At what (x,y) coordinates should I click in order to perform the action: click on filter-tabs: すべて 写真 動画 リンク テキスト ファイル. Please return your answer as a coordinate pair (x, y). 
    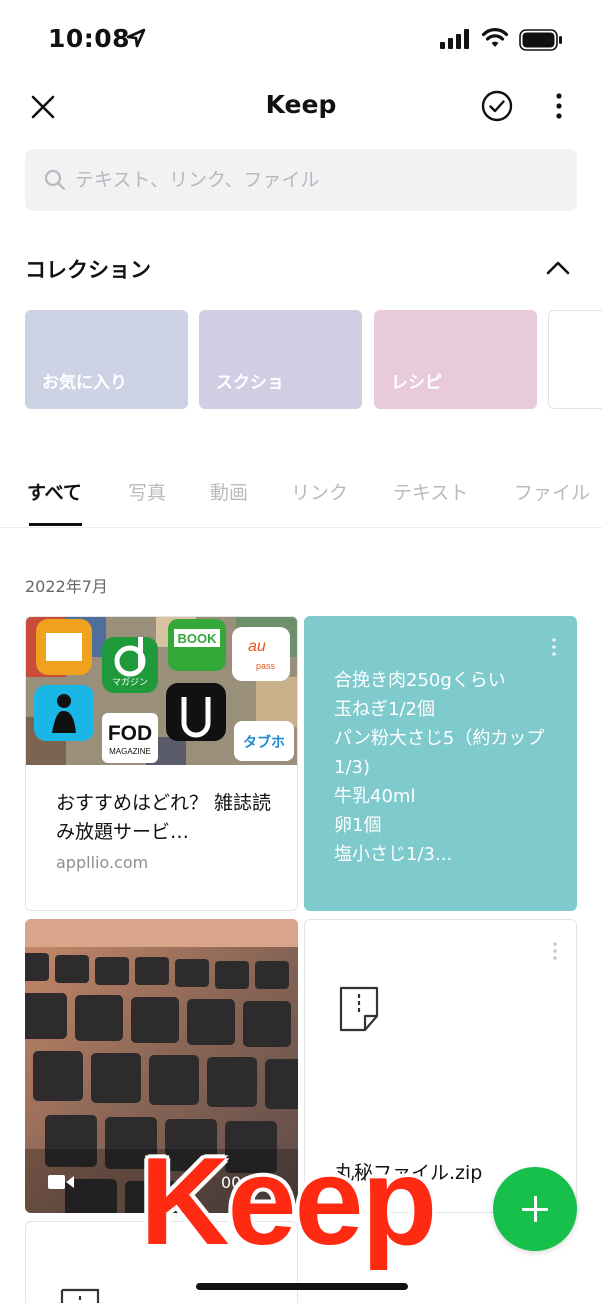
    Looking at the image, I should click on (301, 498).